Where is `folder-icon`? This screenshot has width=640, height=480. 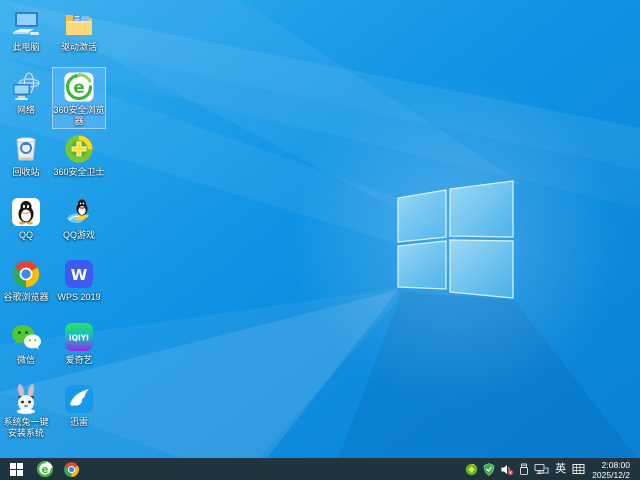
folder-icon is located at coordinates (79, 24).